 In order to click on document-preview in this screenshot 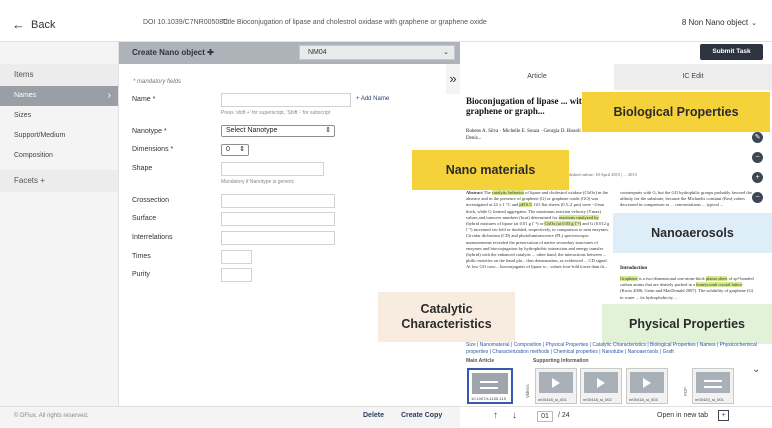, I will do `click(490, 383)`.